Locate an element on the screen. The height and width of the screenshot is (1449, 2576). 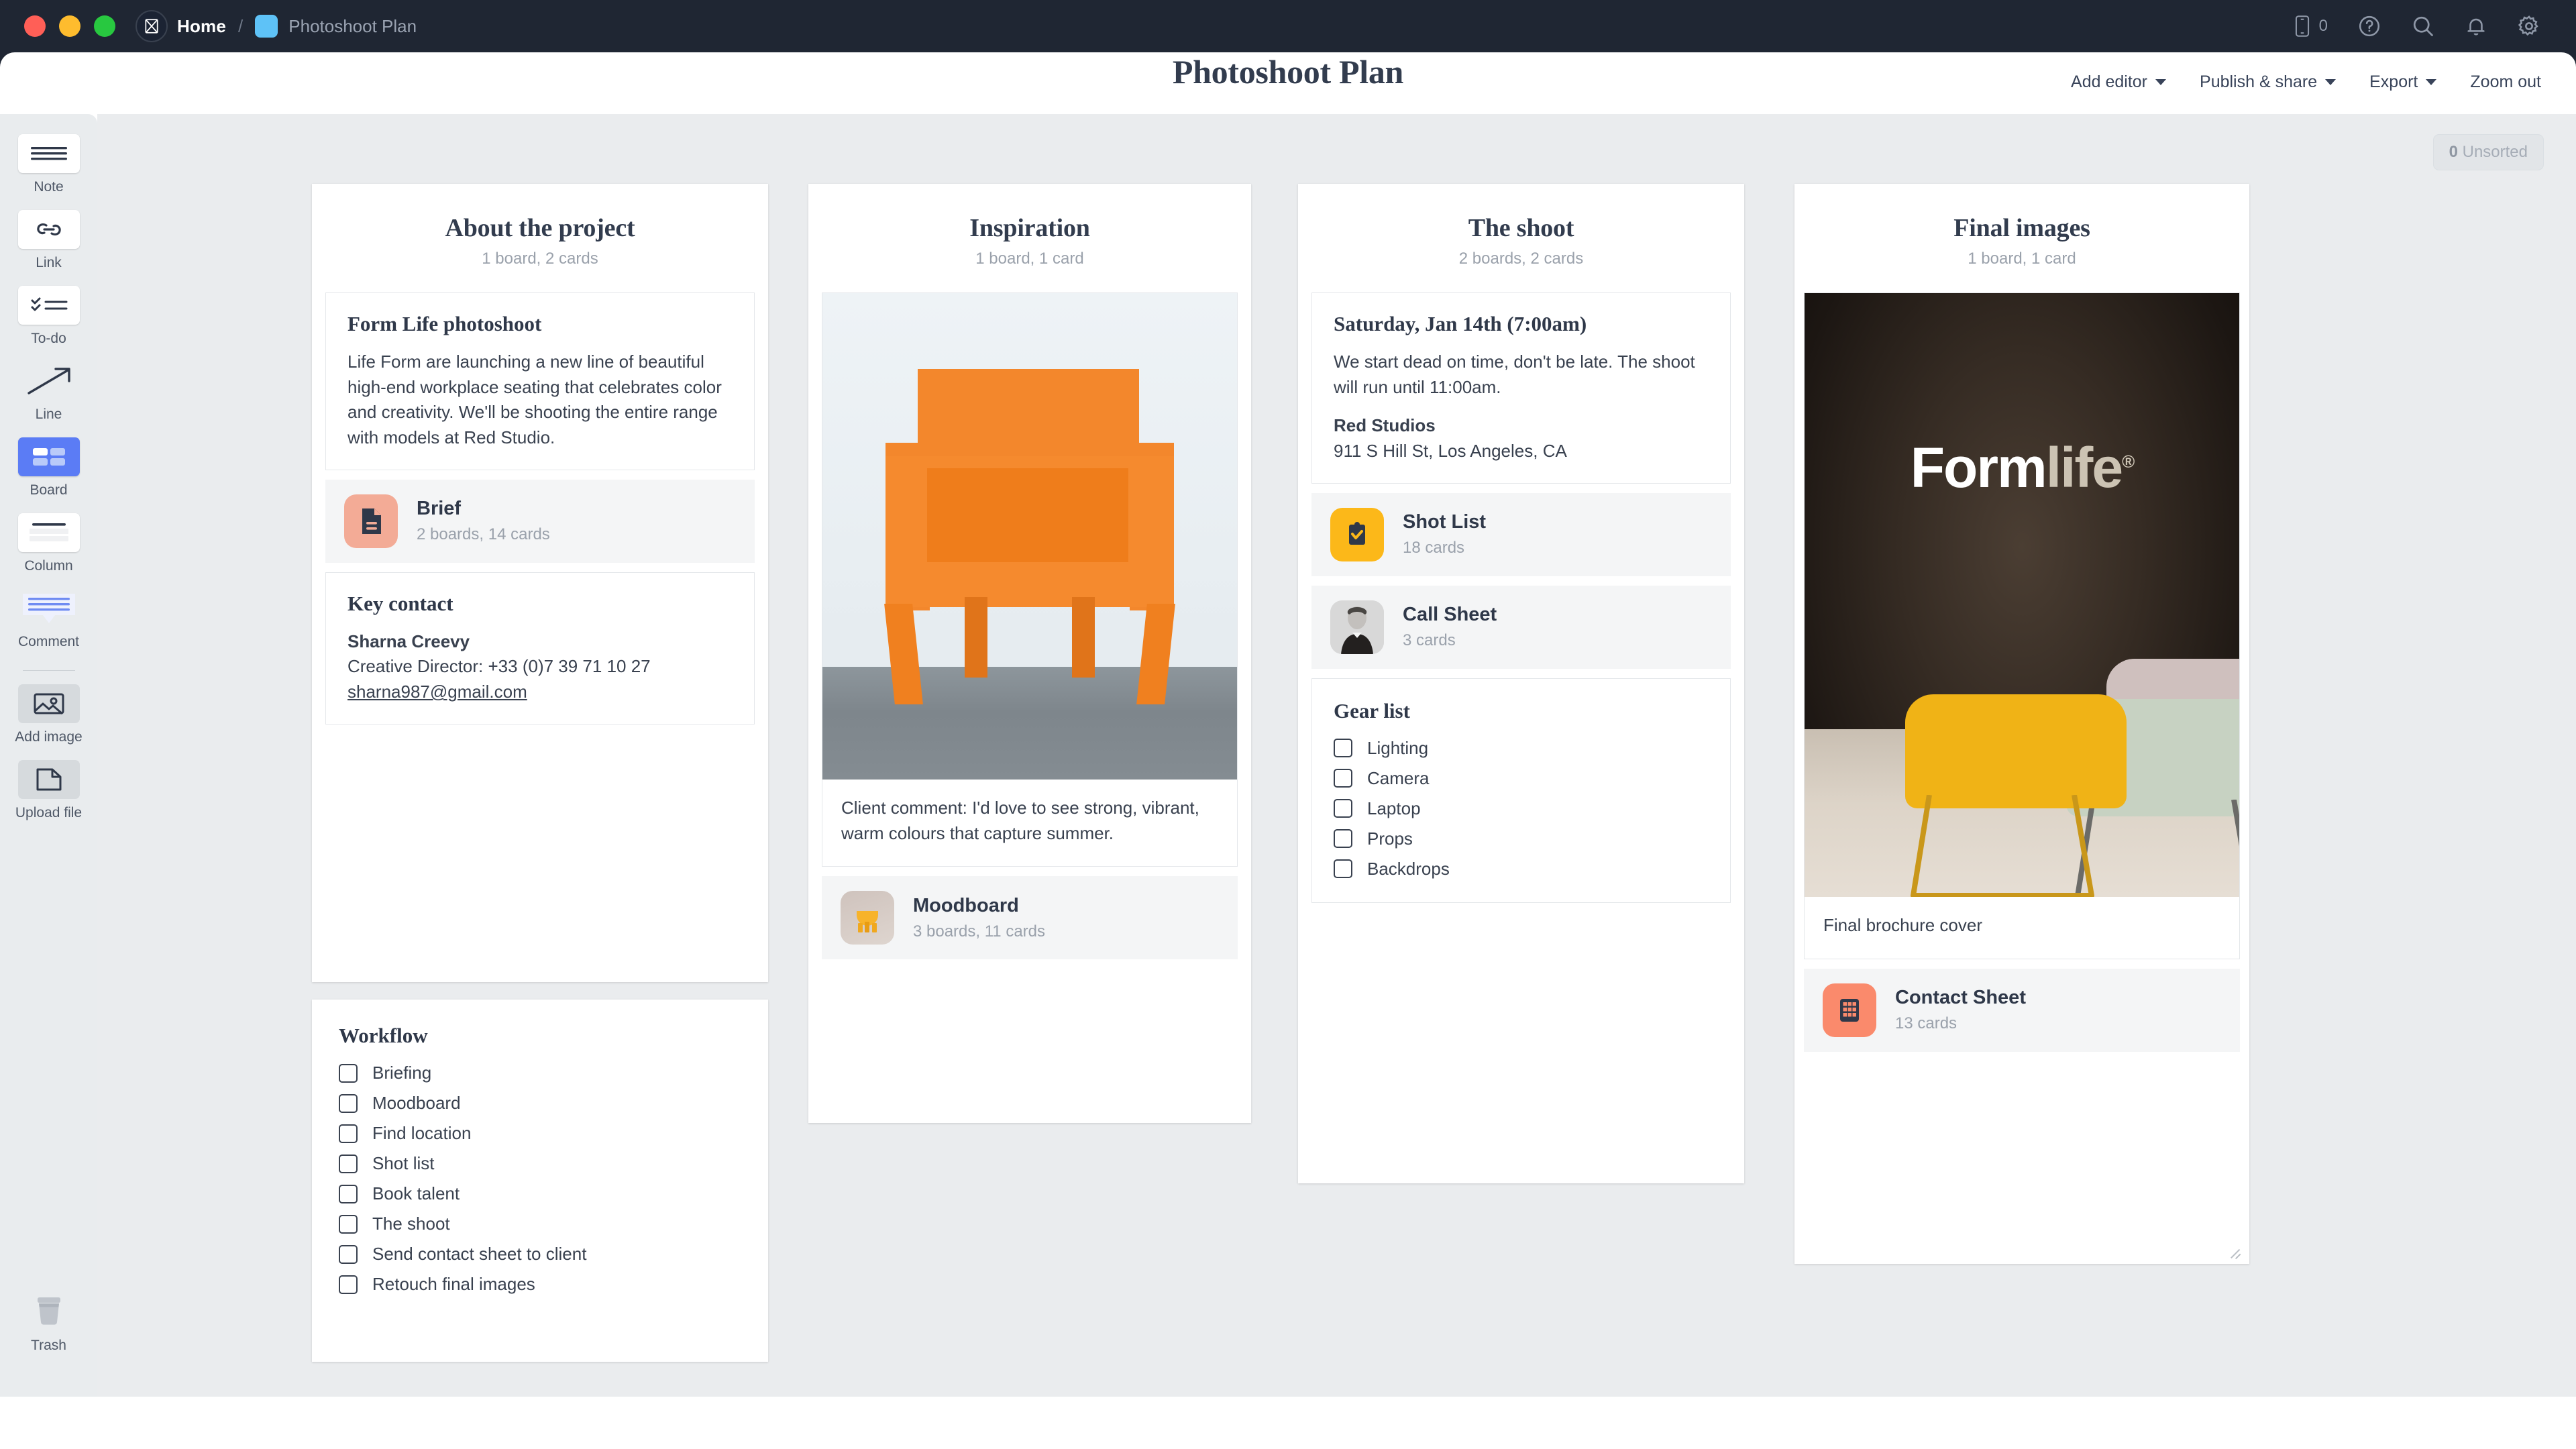
close-window-button is located at coordinates (35, 26).